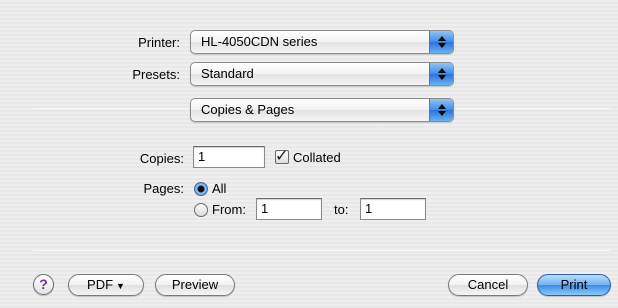 This screenshot has height=308, width=618. Describe the element at coordinates (100, 284) in the screenshot. I see `pdf-button-label: PDF` at that location.